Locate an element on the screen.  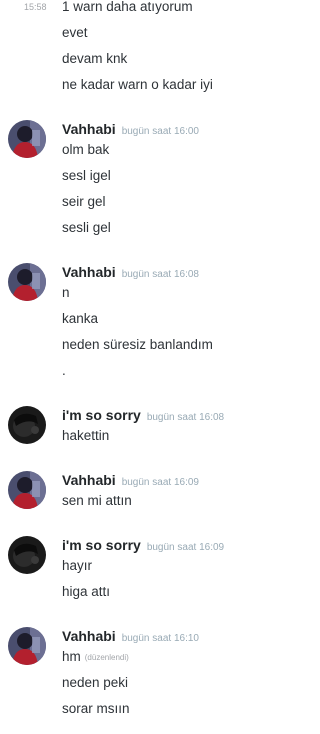
message-text: sesli gel is located at coordinates (86, 228).